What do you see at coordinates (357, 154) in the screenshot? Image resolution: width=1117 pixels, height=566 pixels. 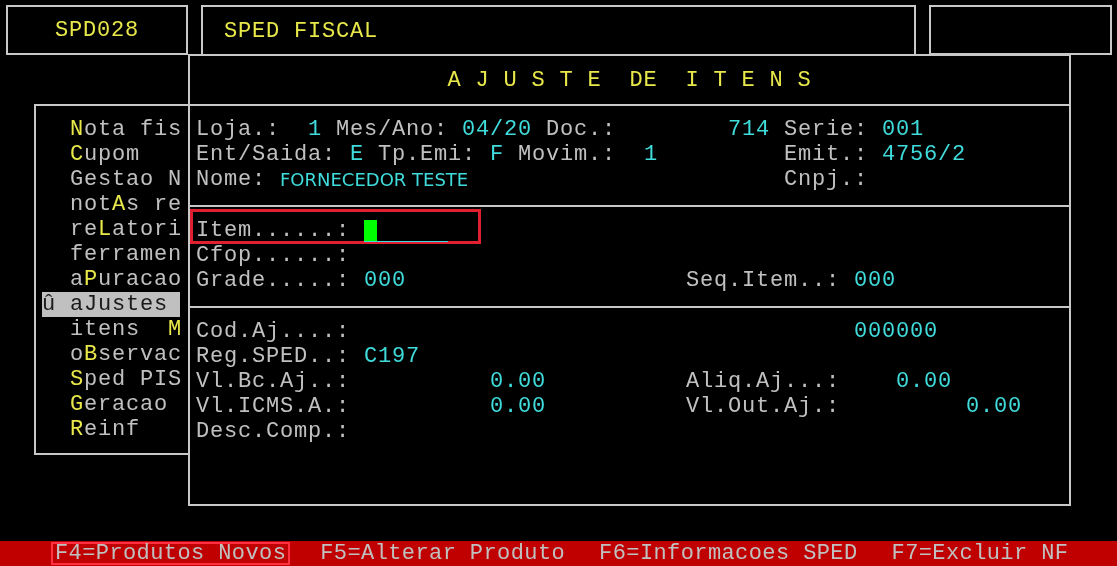 I see `field-value: E` at bounding box center [357, 154].